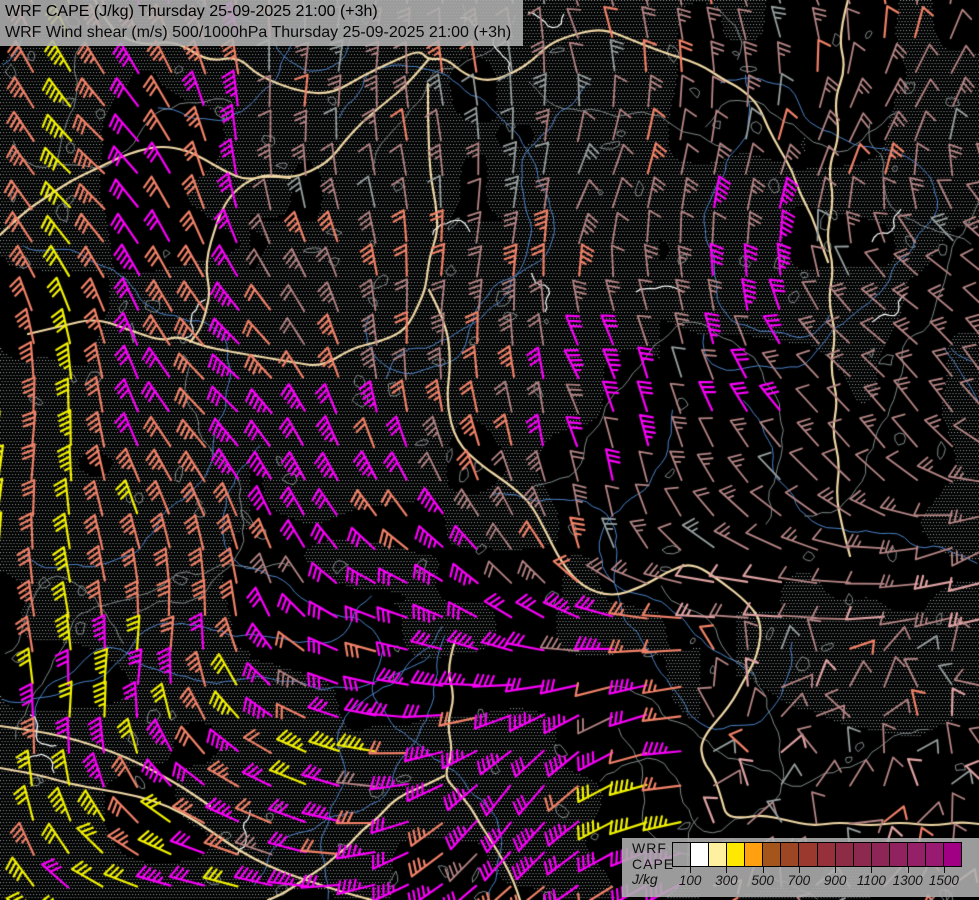 The width and height of the screenshot is (979, 900). I want to click on legend-tick-label: 1100, so click(871, 880).